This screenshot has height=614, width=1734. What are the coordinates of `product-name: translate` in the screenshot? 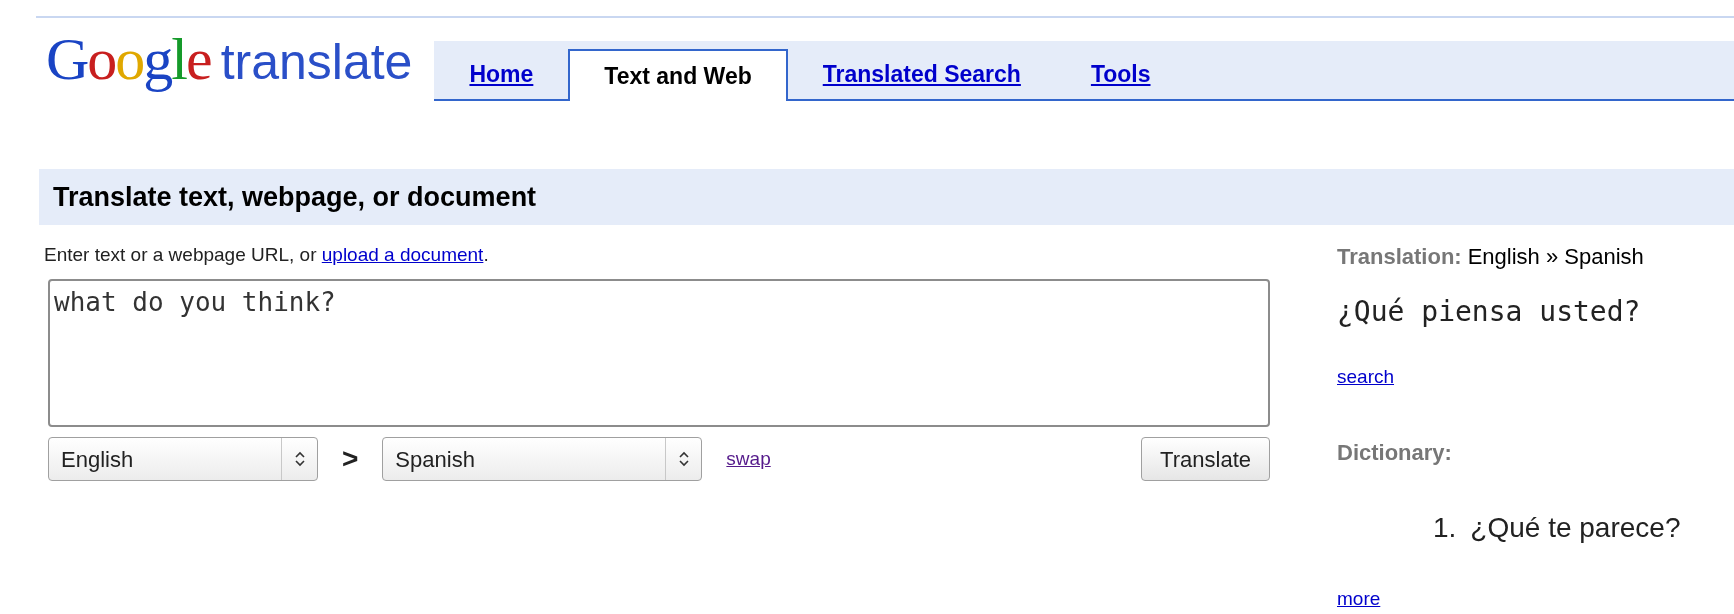 It's located at (316, 62).